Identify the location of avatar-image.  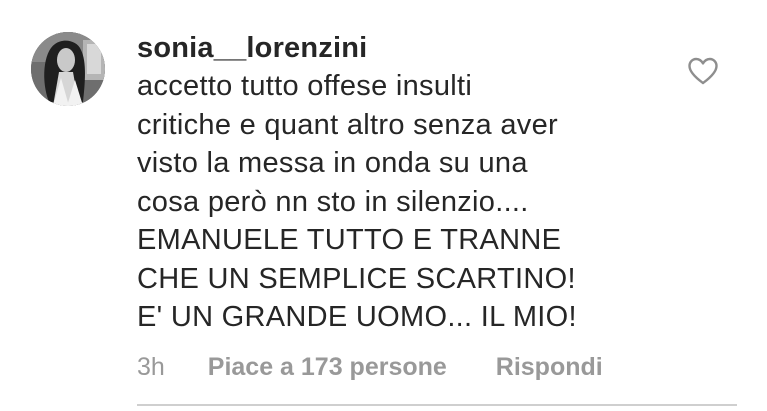
(68, 69).